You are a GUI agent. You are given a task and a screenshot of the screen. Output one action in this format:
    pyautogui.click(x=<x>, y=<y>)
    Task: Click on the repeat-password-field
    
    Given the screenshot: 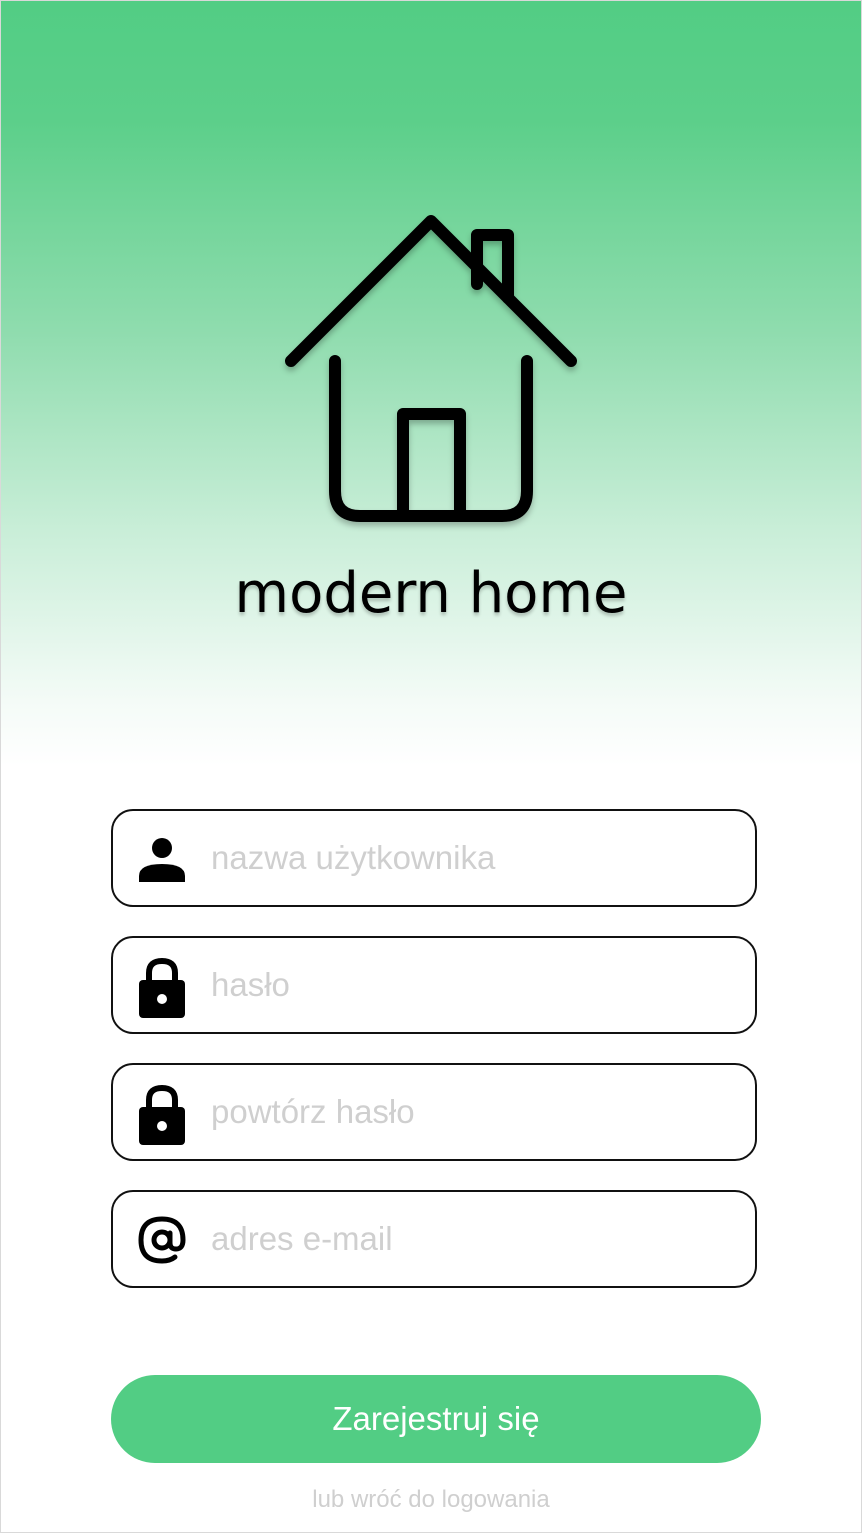 What is the action you would take?
    pyautogui.click(x=434, y=1112)
    